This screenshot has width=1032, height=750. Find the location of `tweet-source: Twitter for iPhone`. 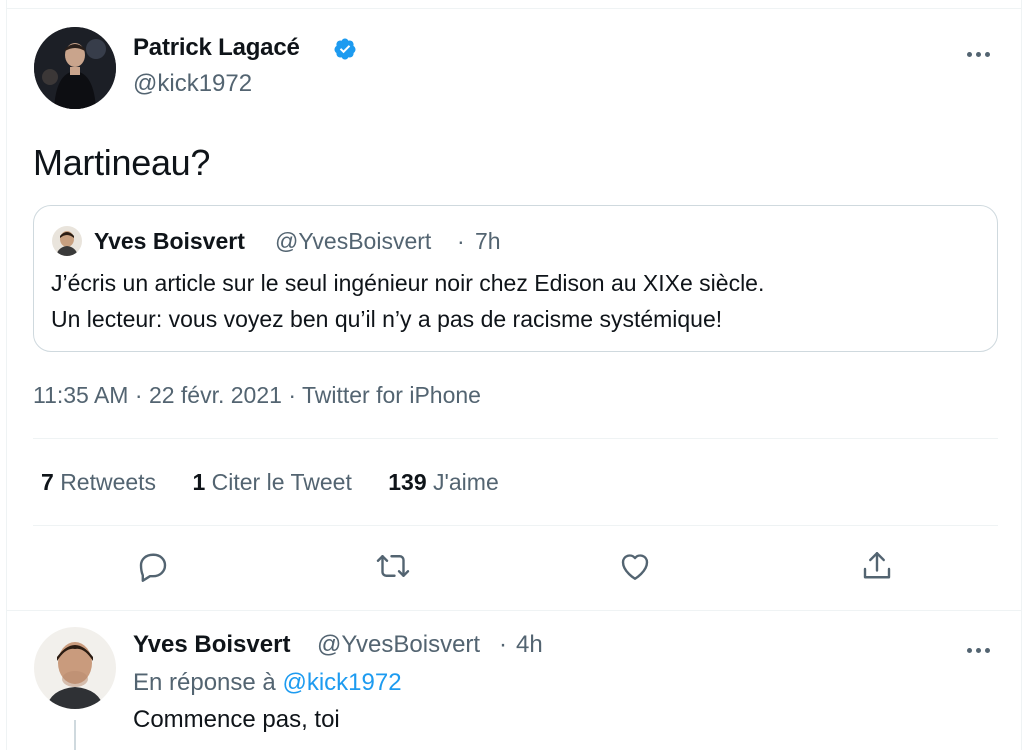

tweet-source: Twitter for iPhone is located at coordinates (391, 395).